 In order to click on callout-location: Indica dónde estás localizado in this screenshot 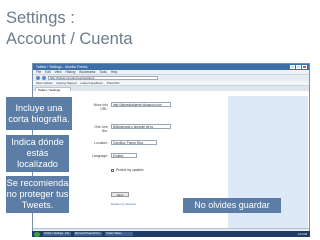, I will do `click(37, 153)`.